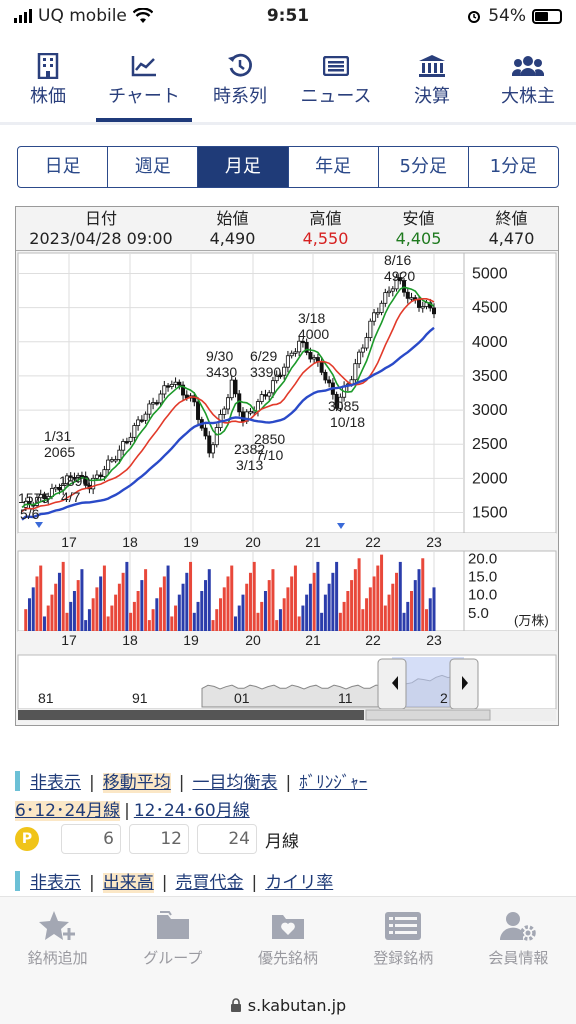 This screenshot has height=1024, width=576. Describe the element at coordinates (399, 276) in the screenshot. I see `annotation-value: 4920` at that location.